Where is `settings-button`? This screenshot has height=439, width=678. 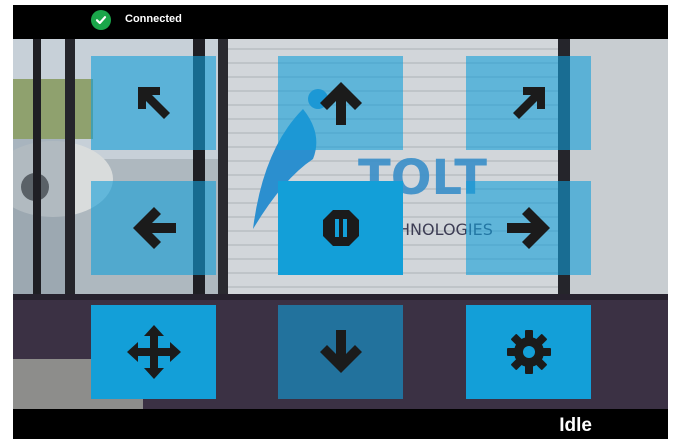
settings-button is located at coordinates (528, 352).